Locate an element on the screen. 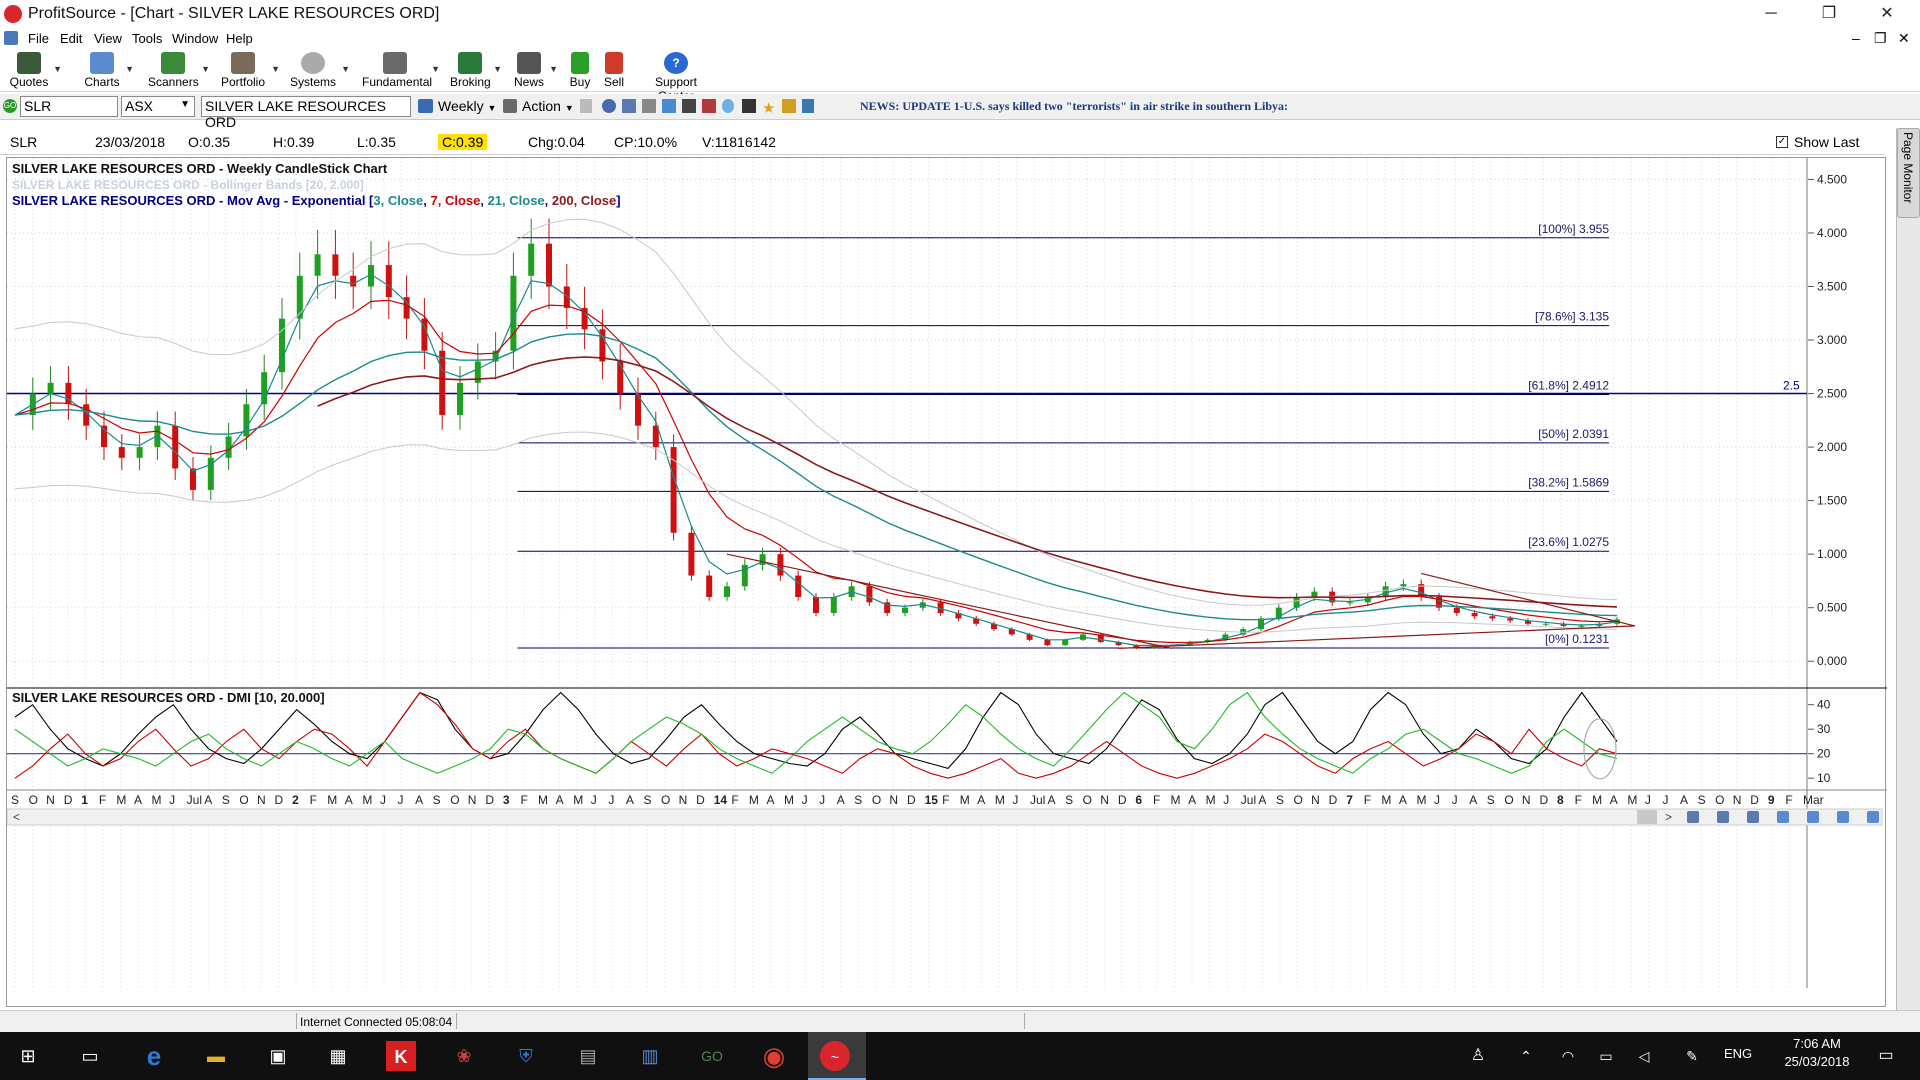 Image resolution: width=1920 pixels, height=1080 pixels. people-icon: ♙ is located at coordinates (1478, 1056).